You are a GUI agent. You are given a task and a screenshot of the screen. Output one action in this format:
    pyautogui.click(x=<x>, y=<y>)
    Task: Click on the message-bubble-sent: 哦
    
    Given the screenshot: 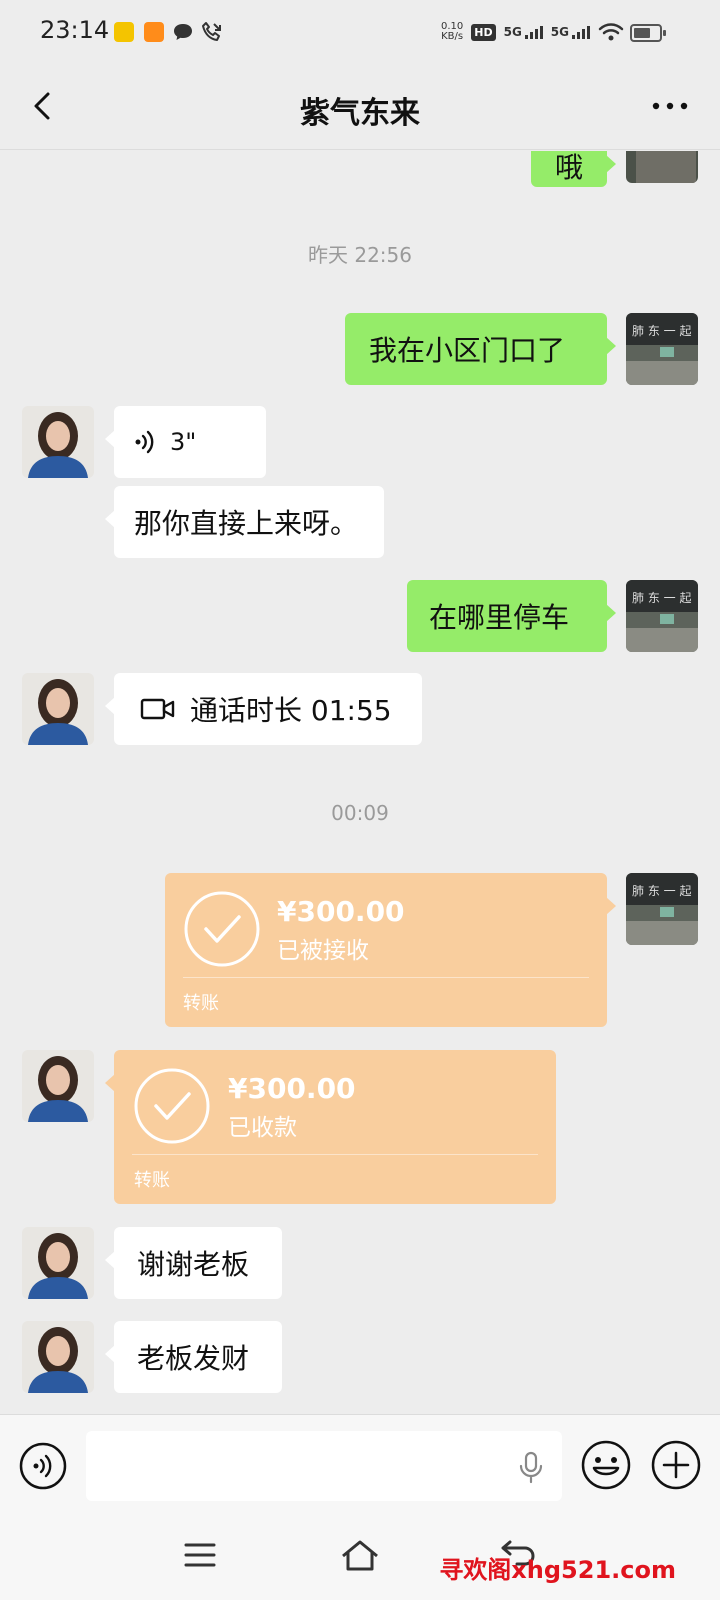 What is the action you would take?
    pyautogui.click(x=573, y=169)
    